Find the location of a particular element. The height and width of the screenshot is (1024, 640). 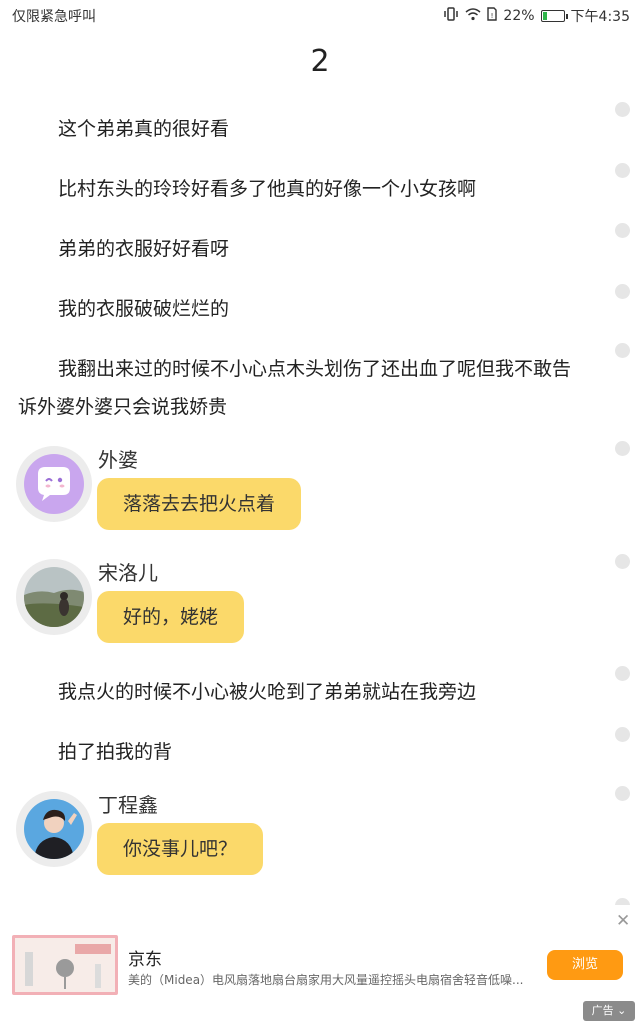

avatar-cartoon-icon is located at coordinates (54, 484).